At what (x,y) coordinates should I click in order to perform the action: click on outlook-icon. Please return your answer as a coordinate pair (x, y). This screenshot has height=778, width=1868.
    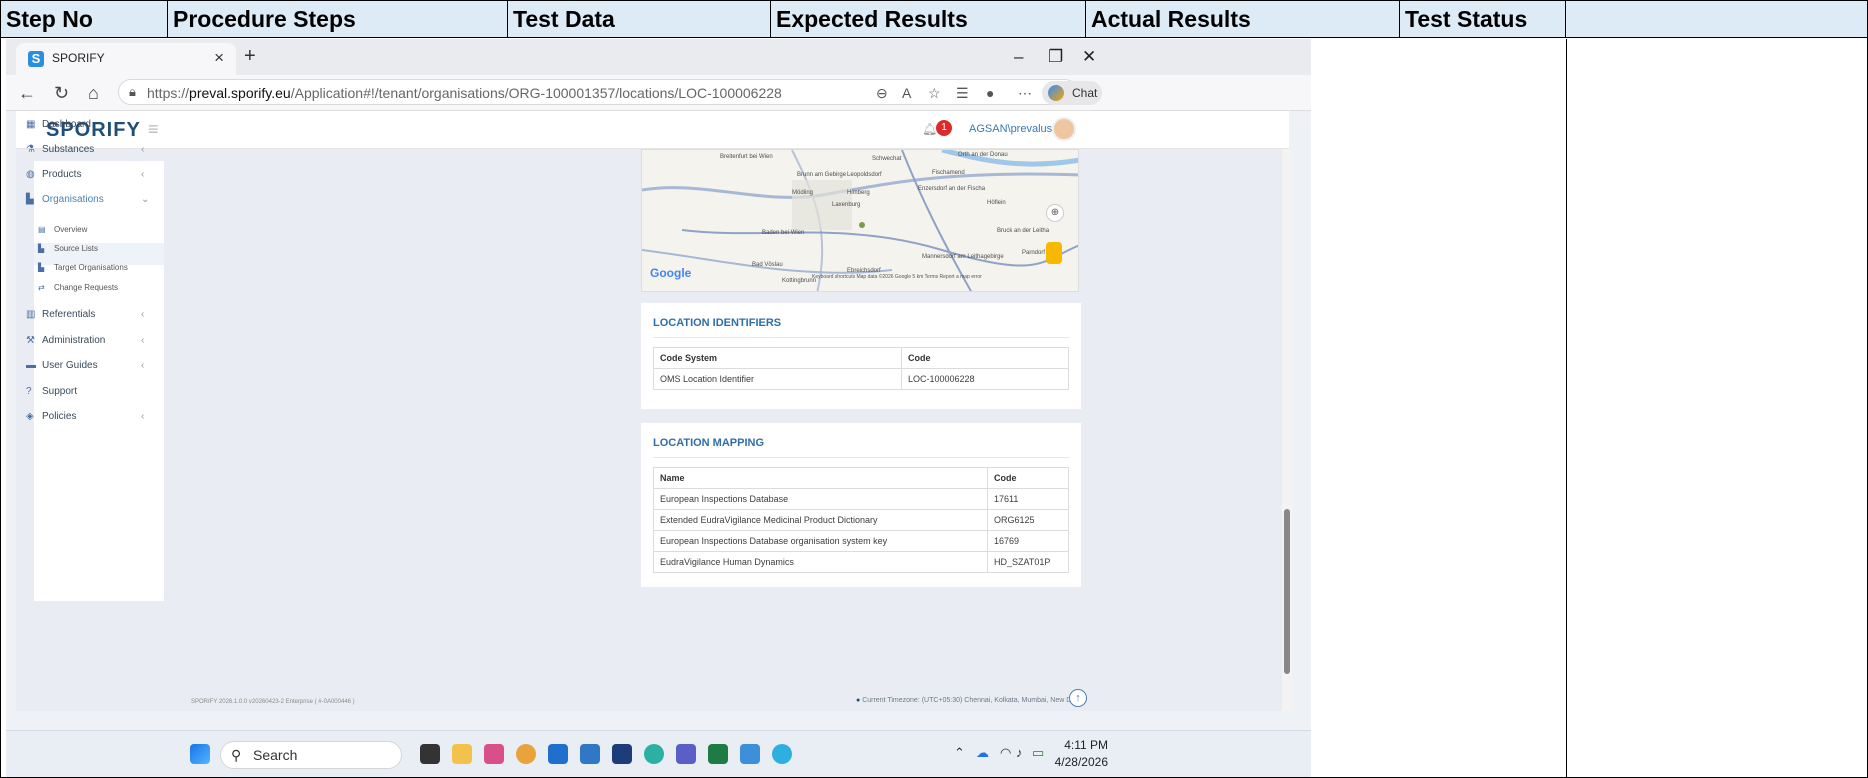
    Looking at the image, I should click on (558, 754).